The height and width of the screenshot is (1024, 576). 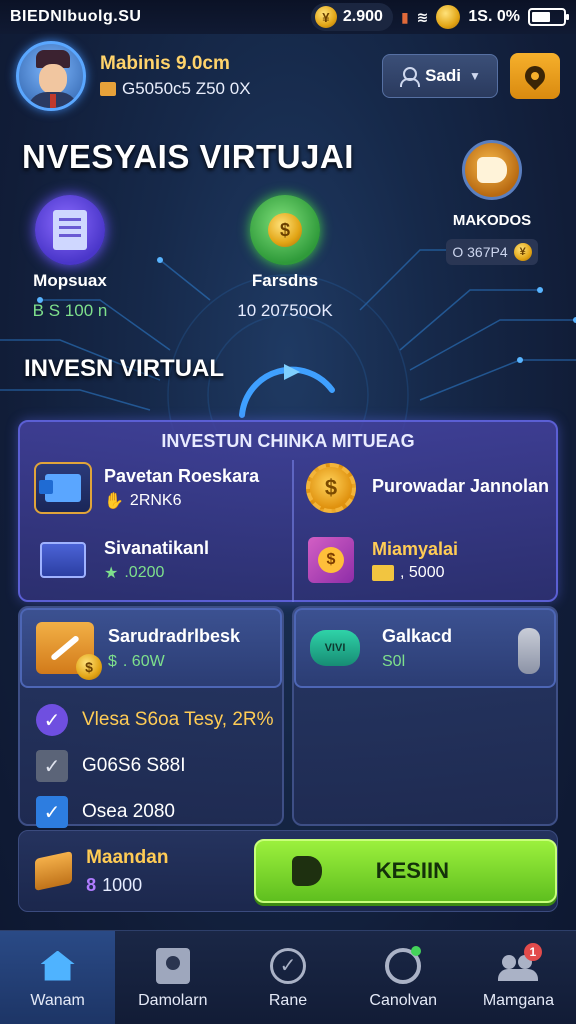 I want to click on invest-item-title: Miamyalai, so click(x=415, y=548).